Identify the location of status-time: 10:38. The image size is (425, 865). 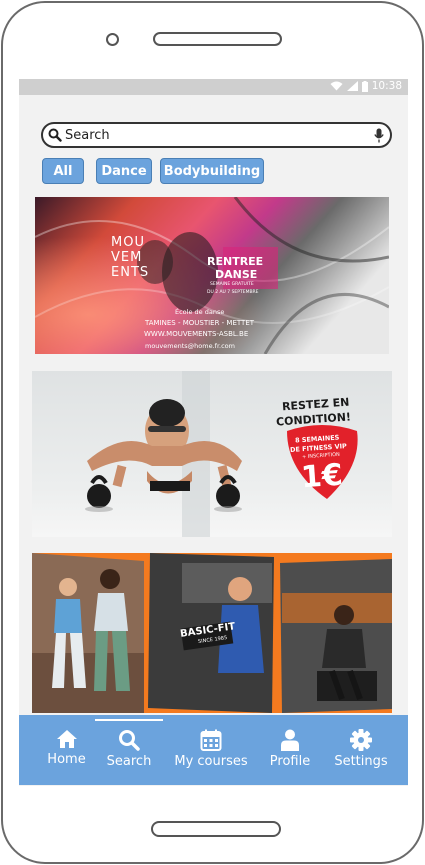
(386, 86).